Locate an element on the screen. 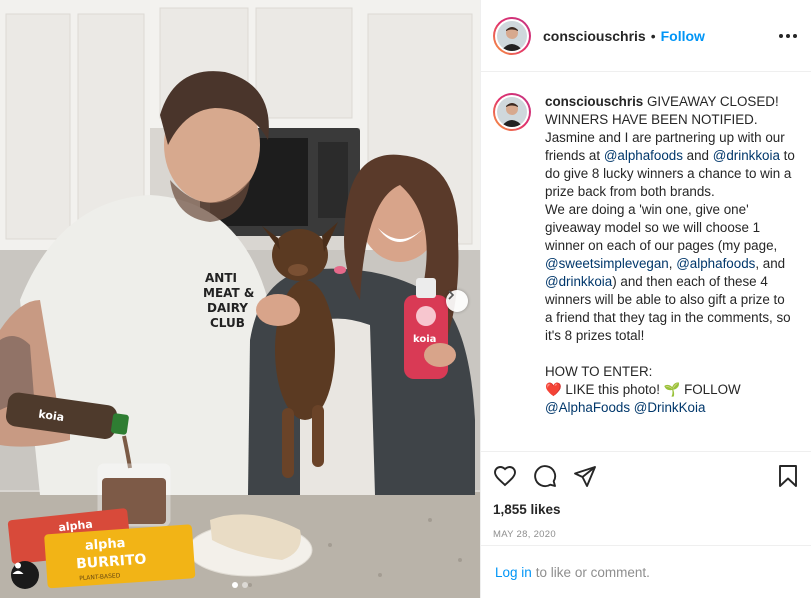  post-actions: 1,855 likes MAY 28, 2020 is located at coordinates (646, 495).